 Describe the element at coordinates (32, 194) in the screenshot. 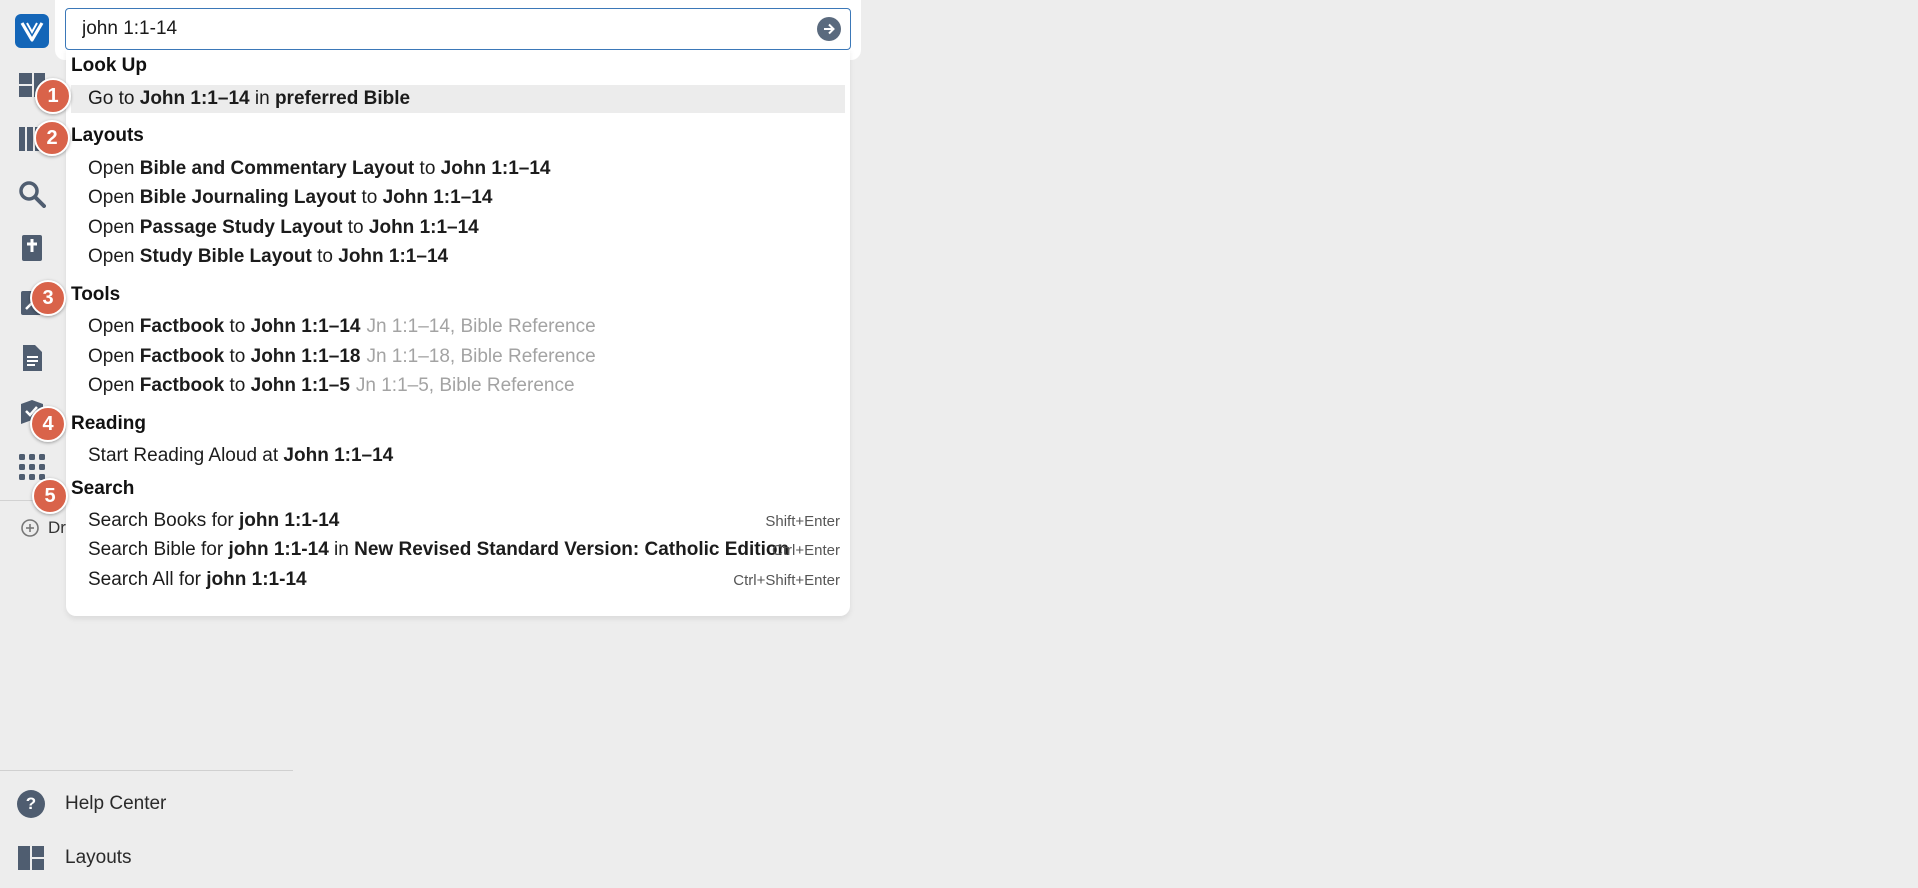

I see `search-icon` at that location.